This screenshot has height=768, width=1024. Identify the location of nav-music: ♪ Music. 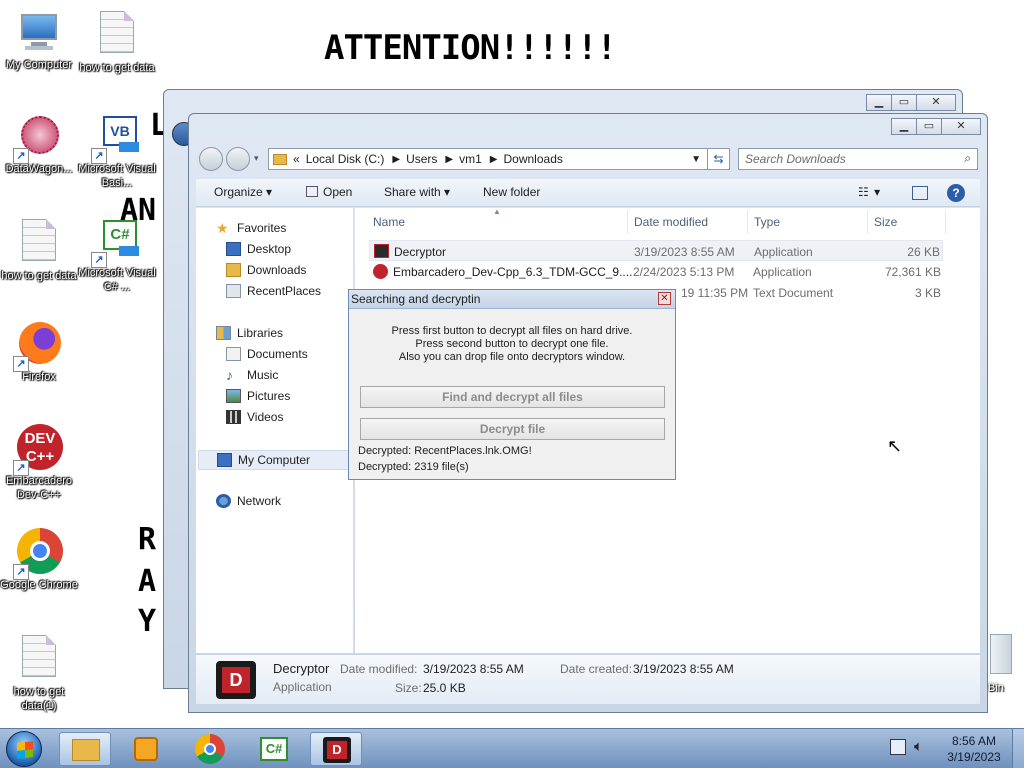
(252, 375).